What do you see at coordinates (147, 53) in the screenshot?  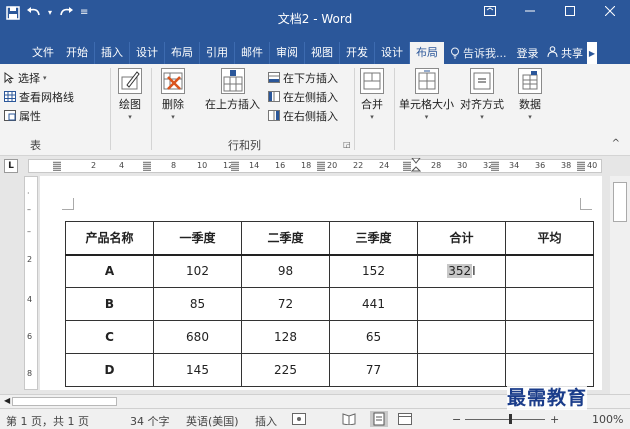 I see `tab-design: 设计` at bounding box center [147, 53].